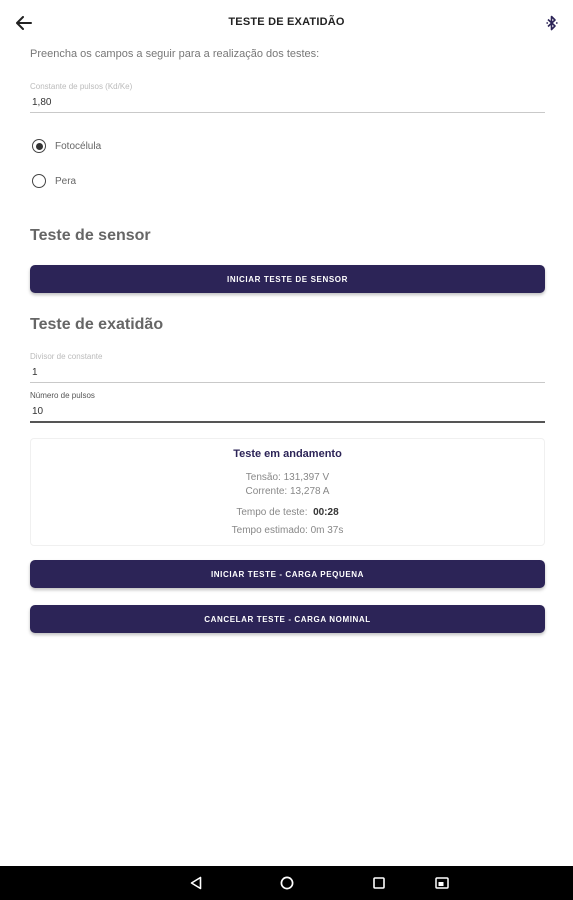 This screenshot has width=573, height=900. What do you see at coordinates (287, 112) in the screenshot?
I see `pulse-constant-underline` at bounding box center [287, 112].